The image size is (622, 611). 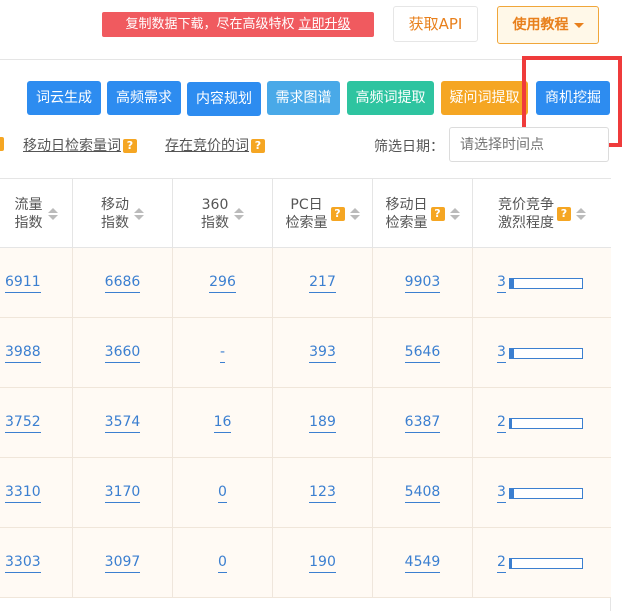 What do you see at coordinates (540, 25) in the screenshot?
I see `tutorial-label: 使用教程` at bounding box center [540, 25].